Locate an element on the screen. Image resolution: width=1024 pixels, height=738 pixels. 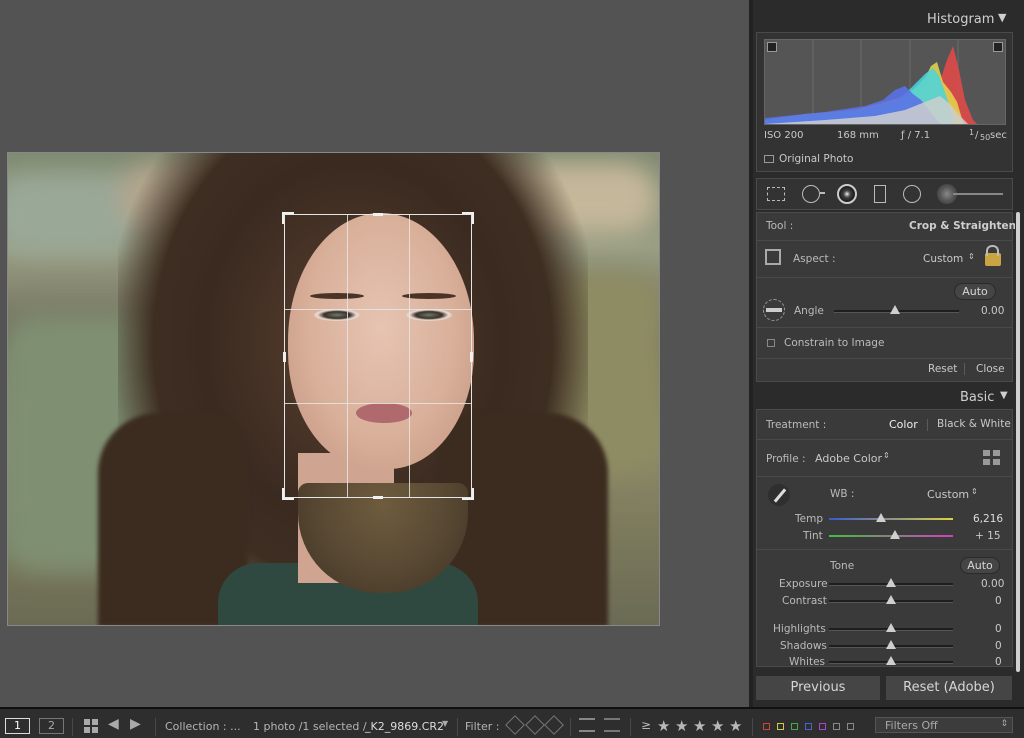
crop-close-button: Close is located at coordinates (990, 369).